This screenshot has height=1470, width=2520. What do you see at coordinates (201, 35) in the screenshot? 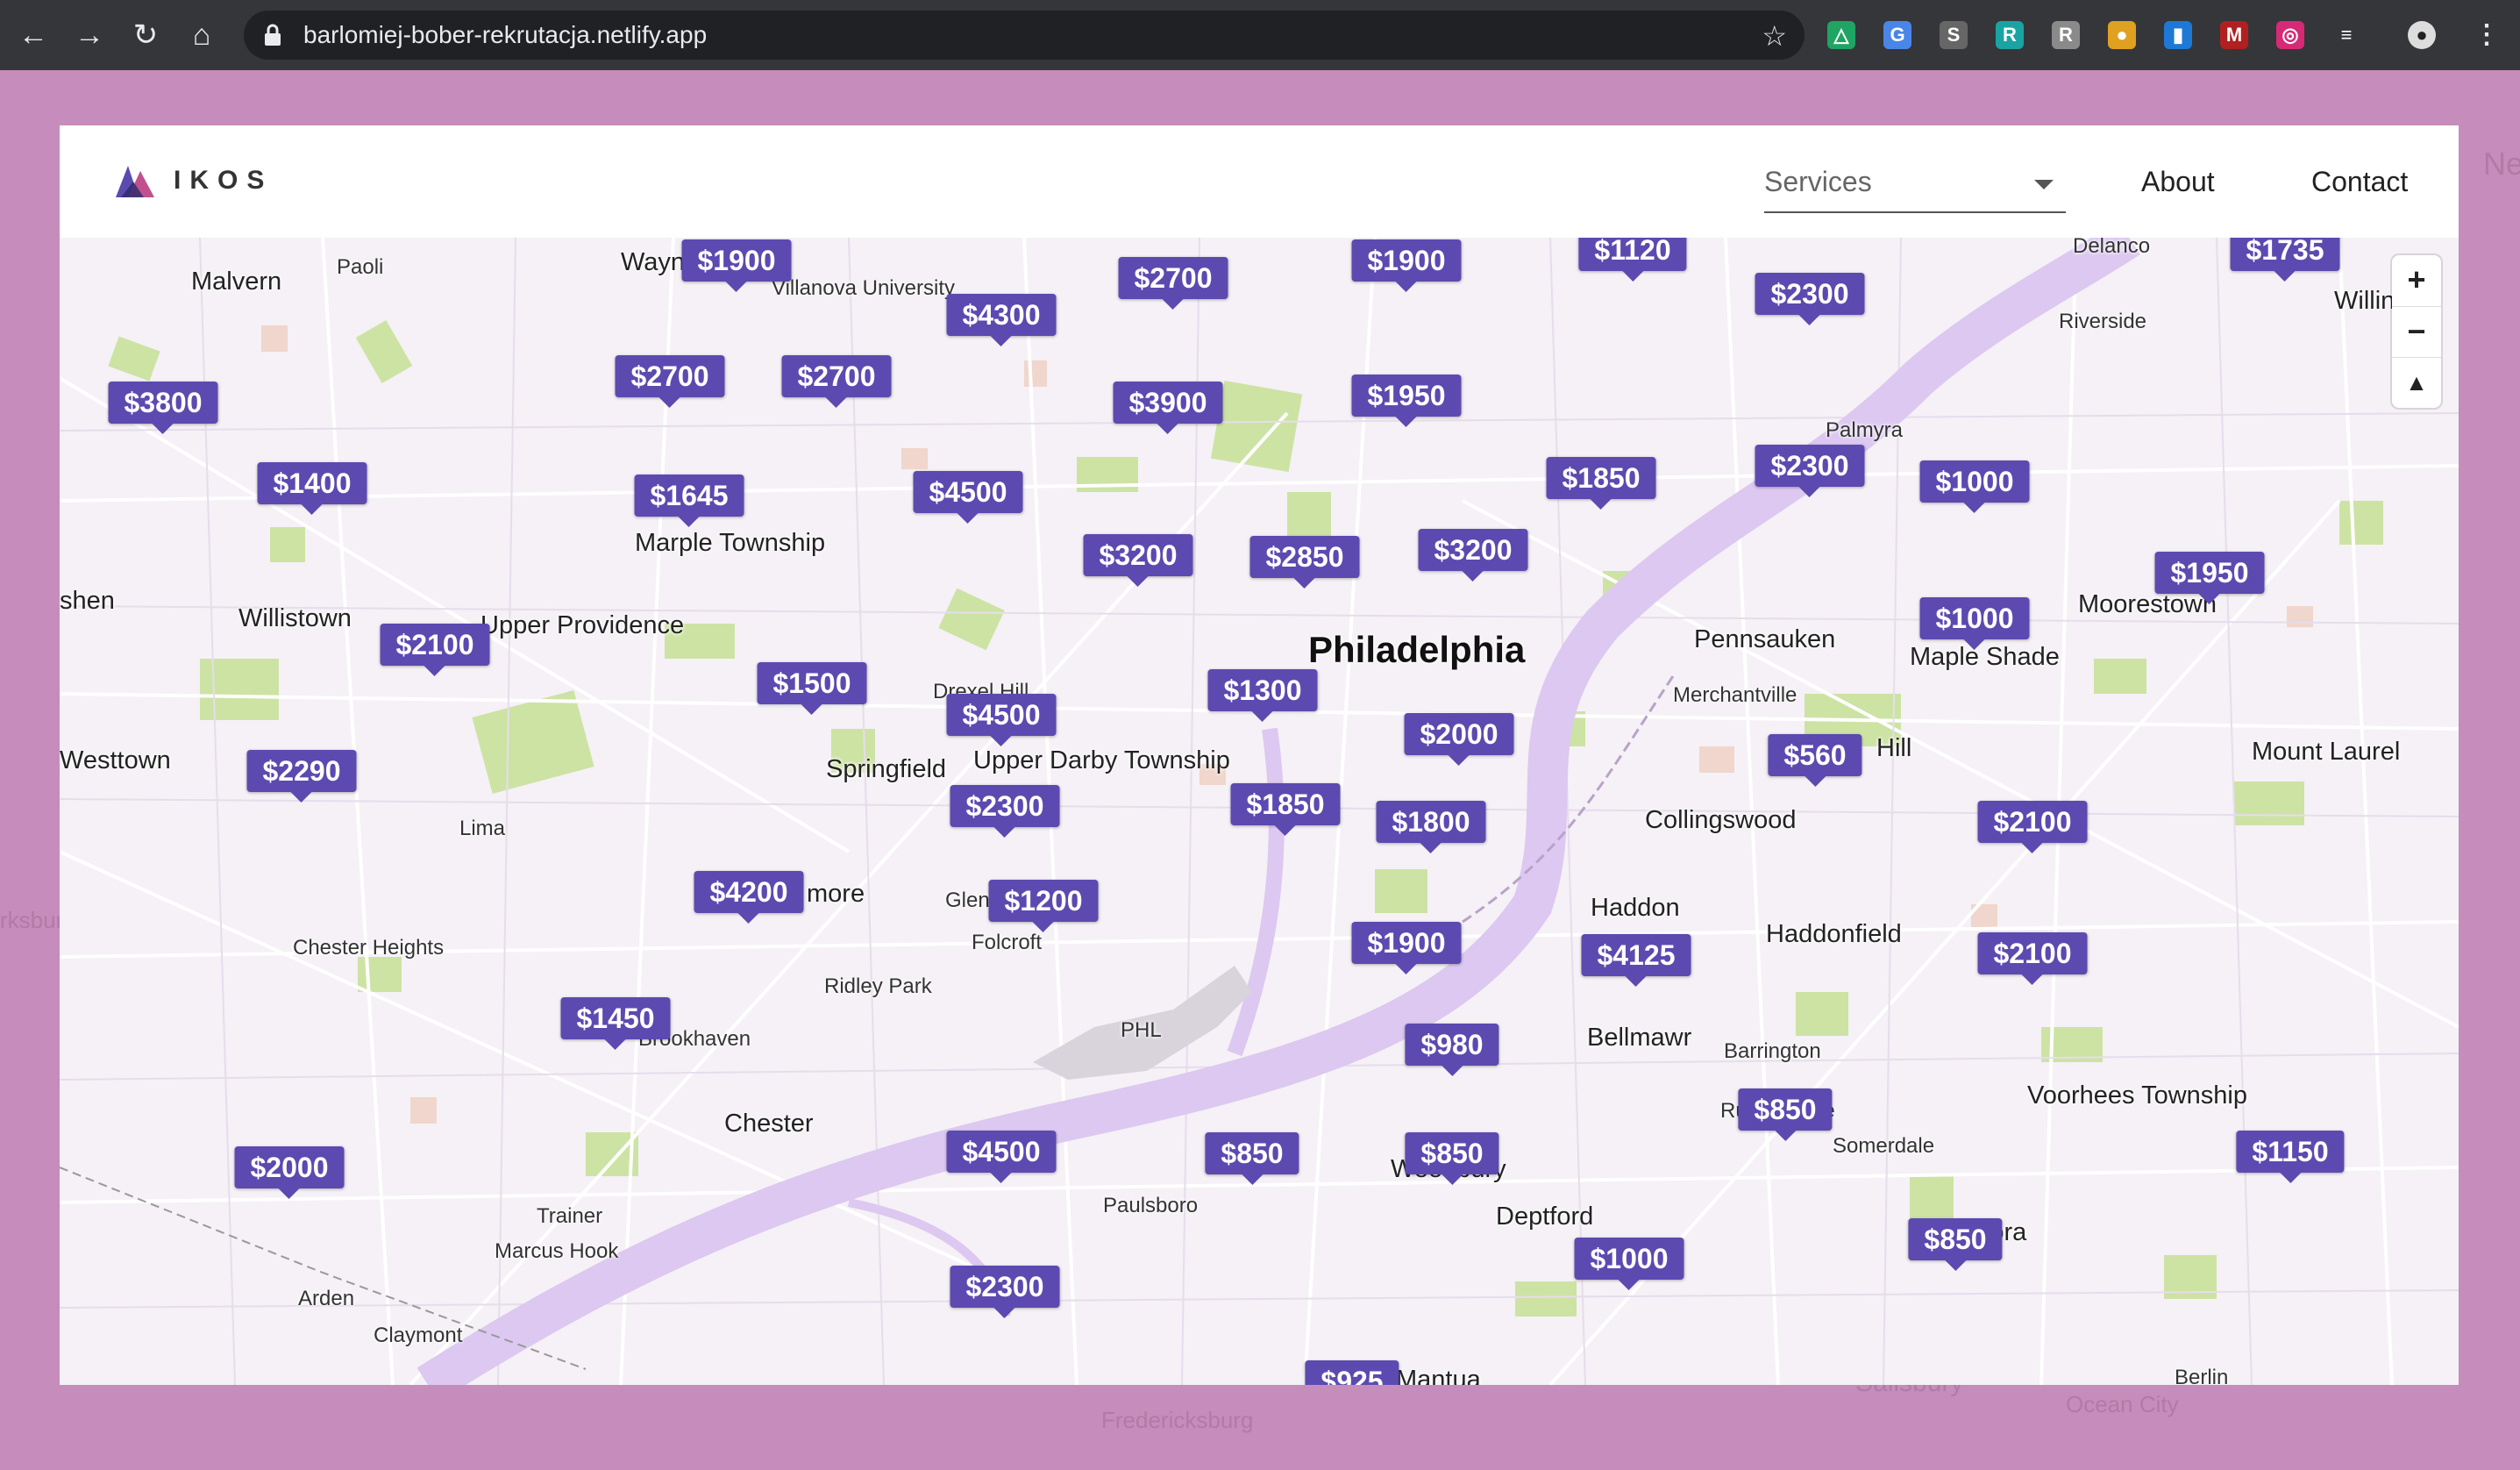
I see `home-icon: ⌂` at bounding box center [201, 35].